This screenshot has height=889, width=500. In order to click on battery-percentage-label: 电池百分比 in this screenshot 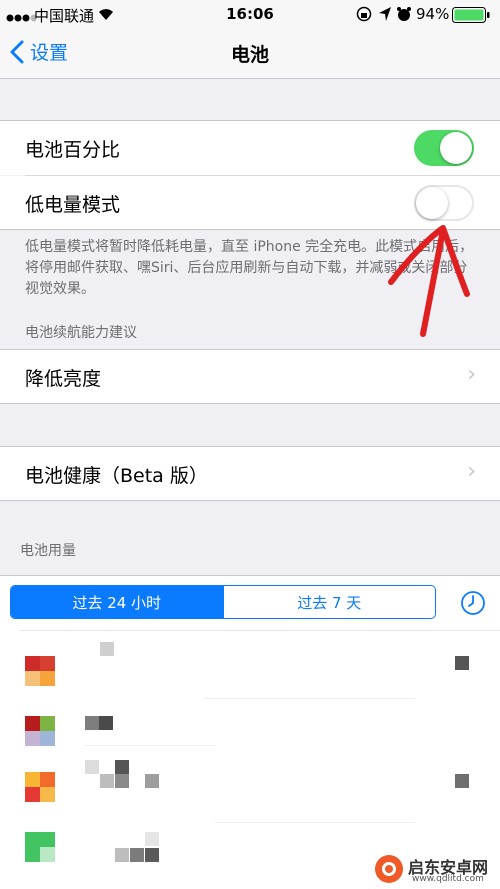, I will do `click(73, 150)`.